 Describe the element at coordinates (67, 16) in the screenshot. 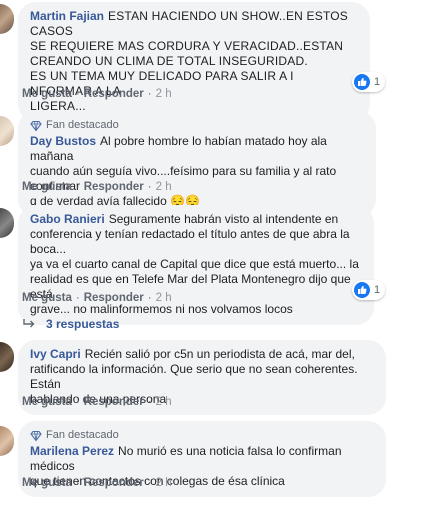

I see `comment-author: Martin Fajian` at that location.